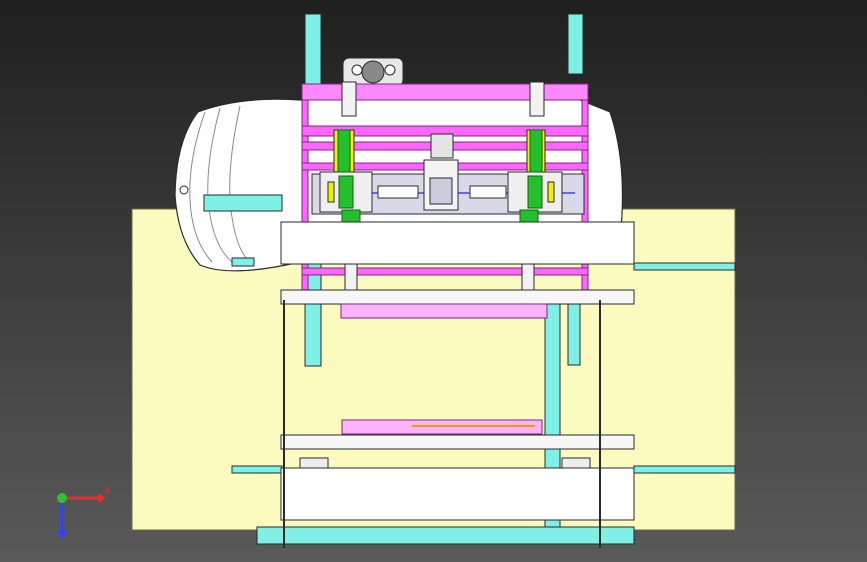 The image size is (867, 562). What do you see at coordinates (574, 332) in the screenshot?
I see `right-guide-rail` at bounding box center [574, 332].